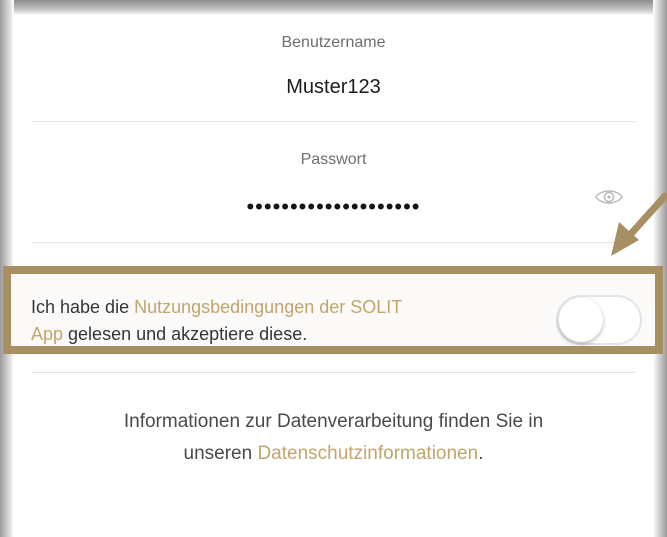 This screenshot has height=537, width=667. What do you see at coordinates (268, 307) in the screenshot?
I see `terms-link-line1: Nutzungsbedingungen der SOLIT` at bounding box center [268, 307].